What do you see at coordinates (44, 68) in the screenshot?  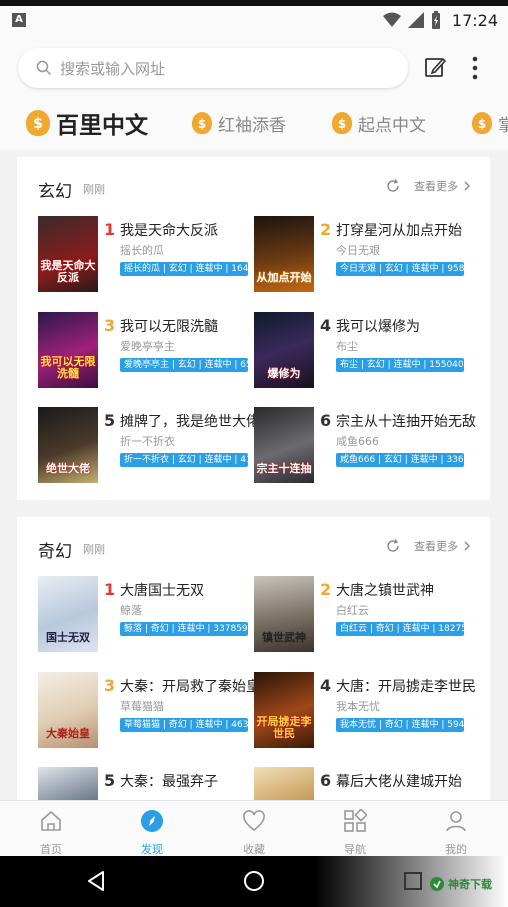 I see `search-icon` at bounding box center [44, 68].